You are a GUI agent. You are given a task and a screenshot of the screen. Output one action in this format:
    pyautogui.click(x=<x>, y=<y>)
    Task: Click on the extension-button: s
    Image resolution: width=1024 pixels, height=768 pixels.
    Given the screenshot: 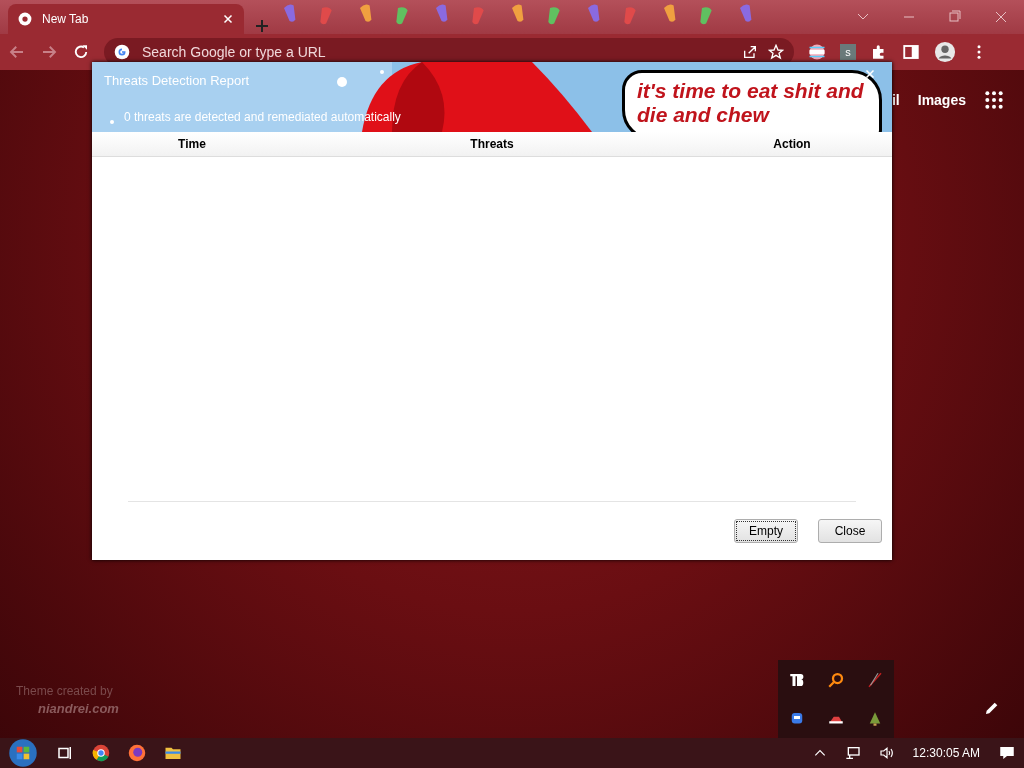 What is the action you would take?
    pyautogui.click(x=848, y=52)
    